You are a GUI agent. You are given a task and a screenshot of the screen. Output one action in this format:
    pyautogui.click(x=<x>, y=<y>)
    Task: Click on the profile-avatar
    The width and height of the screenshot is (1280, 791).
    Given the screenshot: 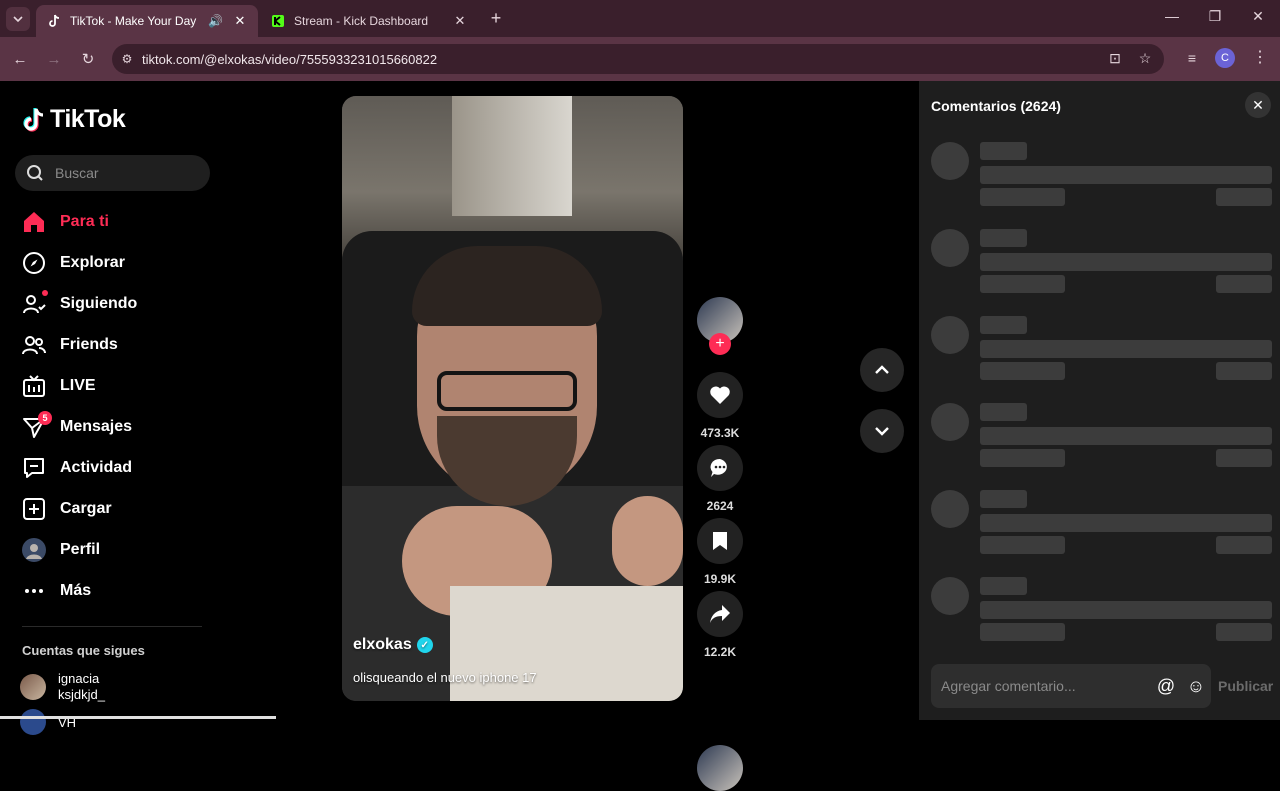 What is the action you would take?
    pyautogui.click(x=34, y=549)
    